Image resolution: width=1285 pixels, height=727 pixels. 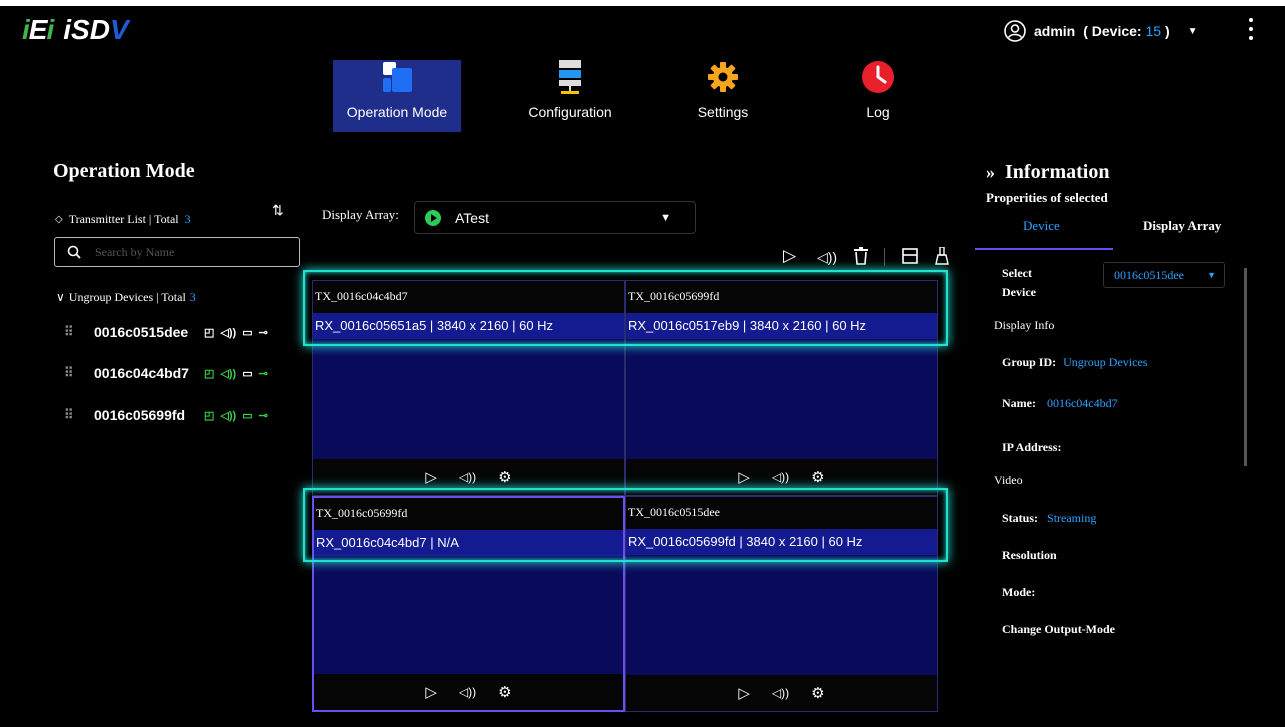 I want to click on kebab-menu-icon, so click(x=1251, y=29).